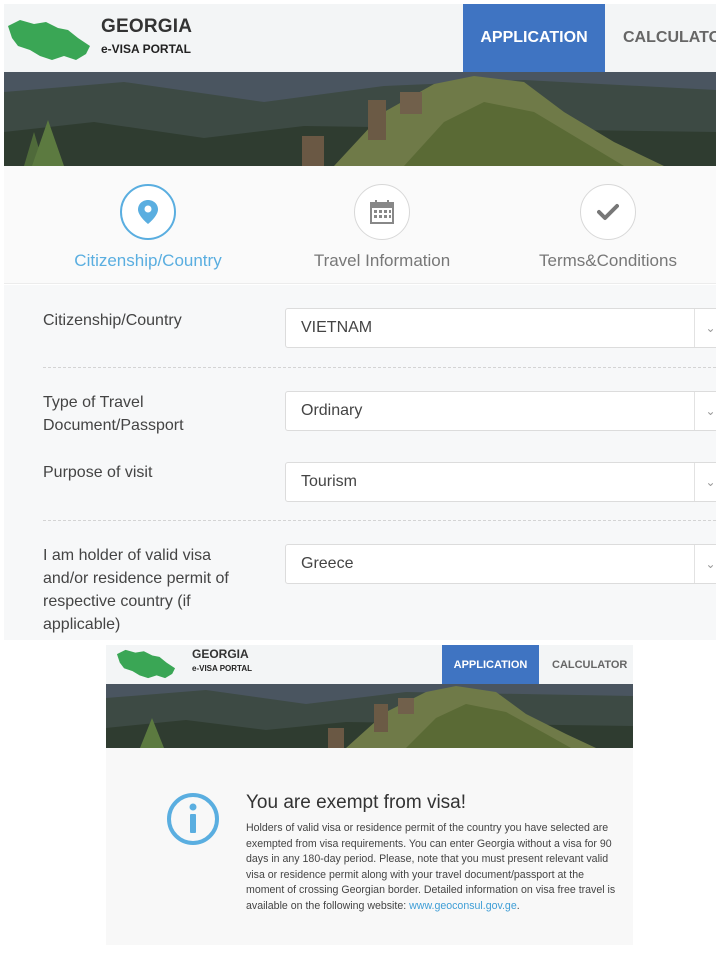 This screenshot has height=960, width=720. What do you see at coordinates (608, 260) in the screenshot?
I see `step-label: Terms&Conditions` at bounding box center [608, 260].